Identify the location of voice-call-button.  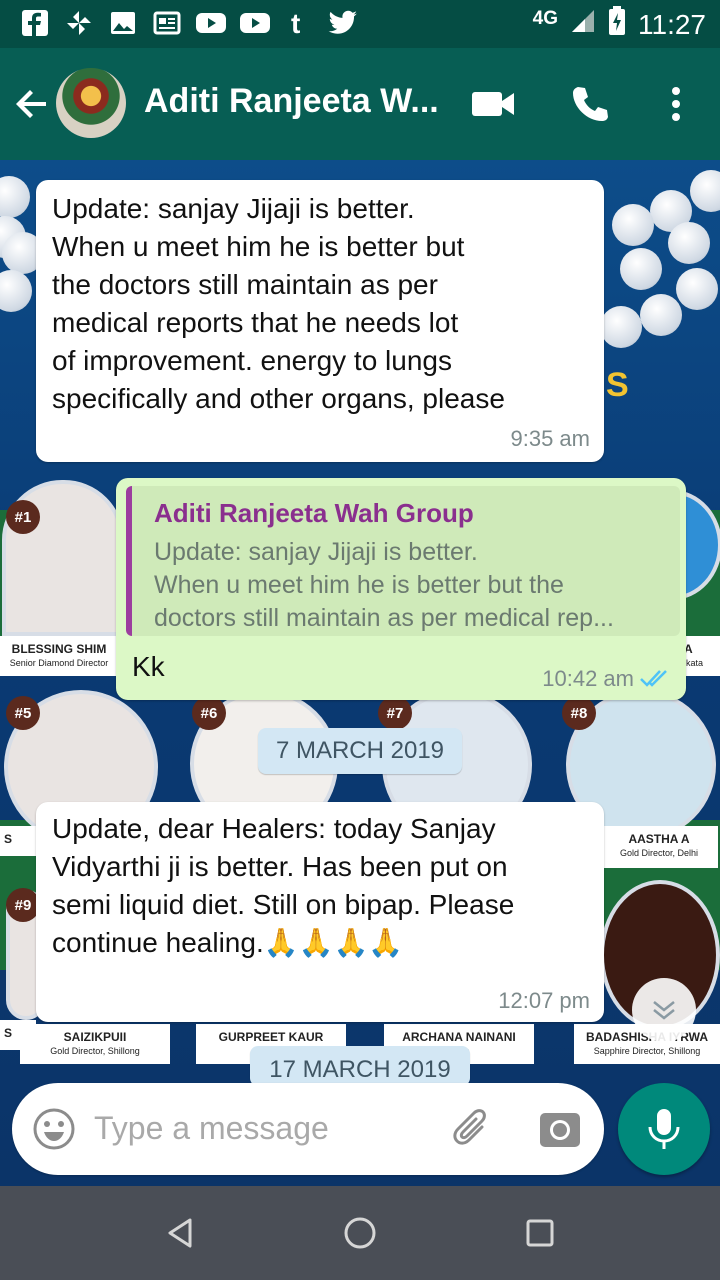
(590, 104).